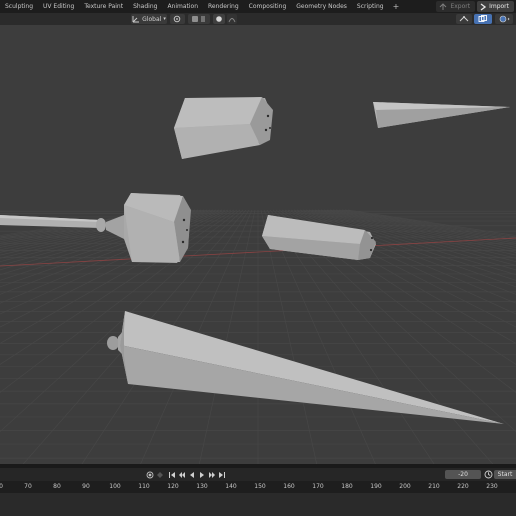 This screenshot has height=516, width=516. I want to click on overlays-icon, so click(482, 18).